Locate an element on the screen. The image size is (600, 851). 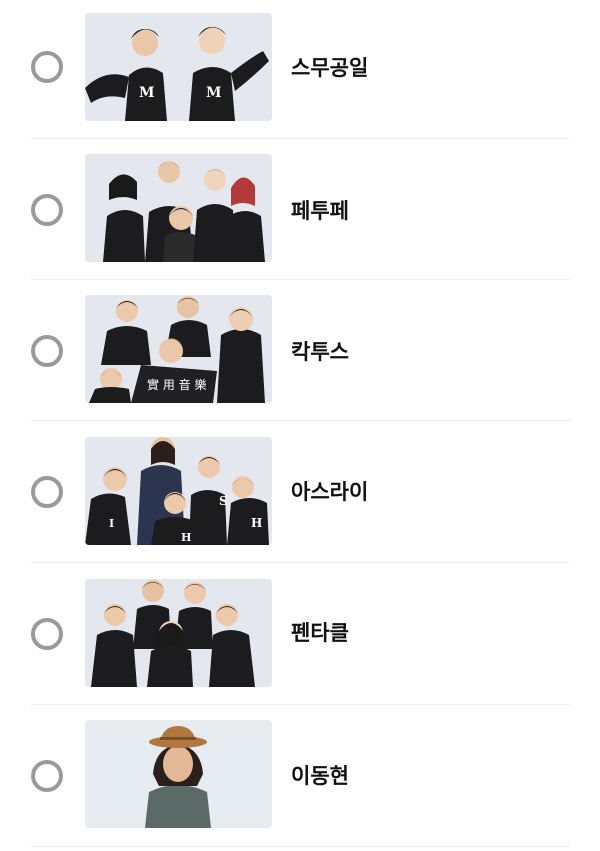
solo-photo-icon is located at coordinates (178, 774).